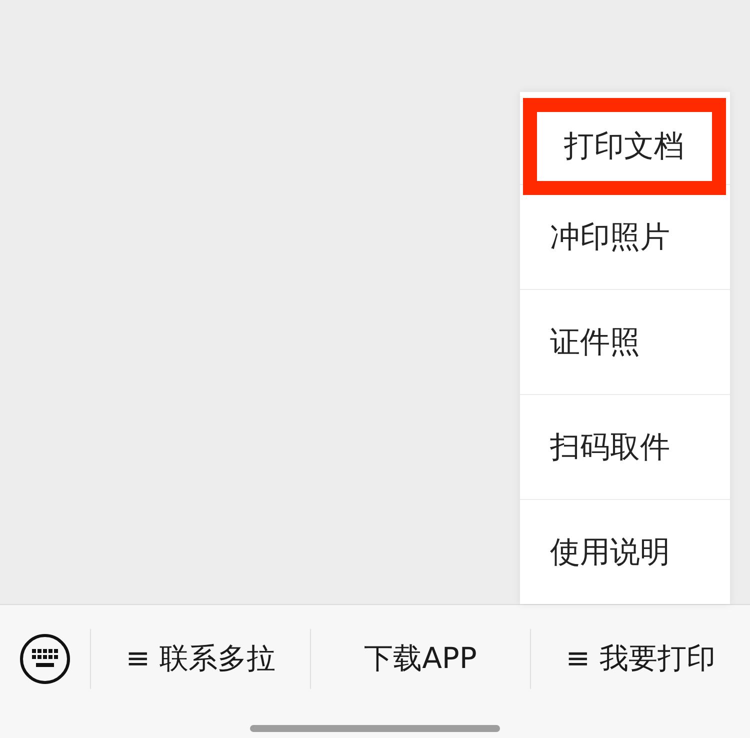 The height and width of the screenshot is (738, 750). What do you see at coordinates (45, 659) in the screenshot?
I see `keyboard-icon` at bounding box center [45, 659].